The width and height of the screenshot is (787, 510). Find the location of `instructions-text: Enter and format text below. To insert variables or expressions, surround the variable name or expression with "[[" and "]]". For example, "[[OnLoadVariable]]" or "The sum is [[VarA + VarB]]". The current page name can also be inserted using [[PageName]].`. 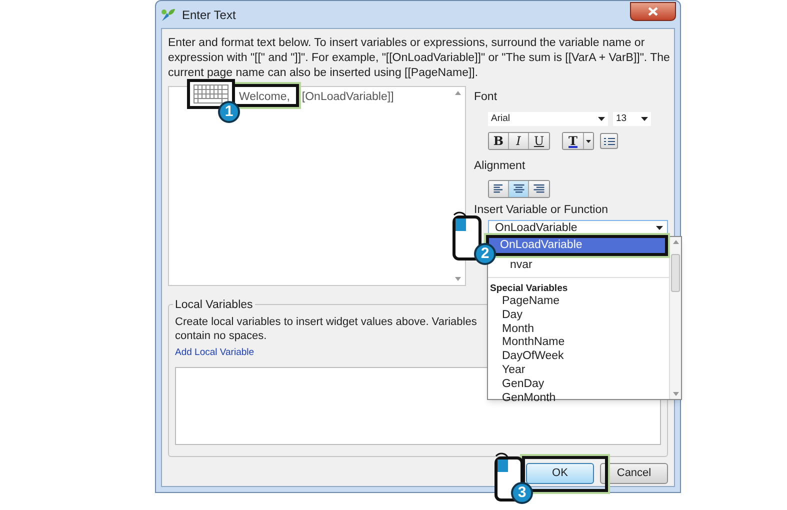

instructions-text: Enter and format text below. To insert variables or expressions, surround the variable name or expression with "[[" and "]]". For example, "[[OnLoadVariable]]" or "The sum is [[VarA + VarB]]". The current page name can also be inserted using [[PageName]]. is located at coordinates (419, 58).